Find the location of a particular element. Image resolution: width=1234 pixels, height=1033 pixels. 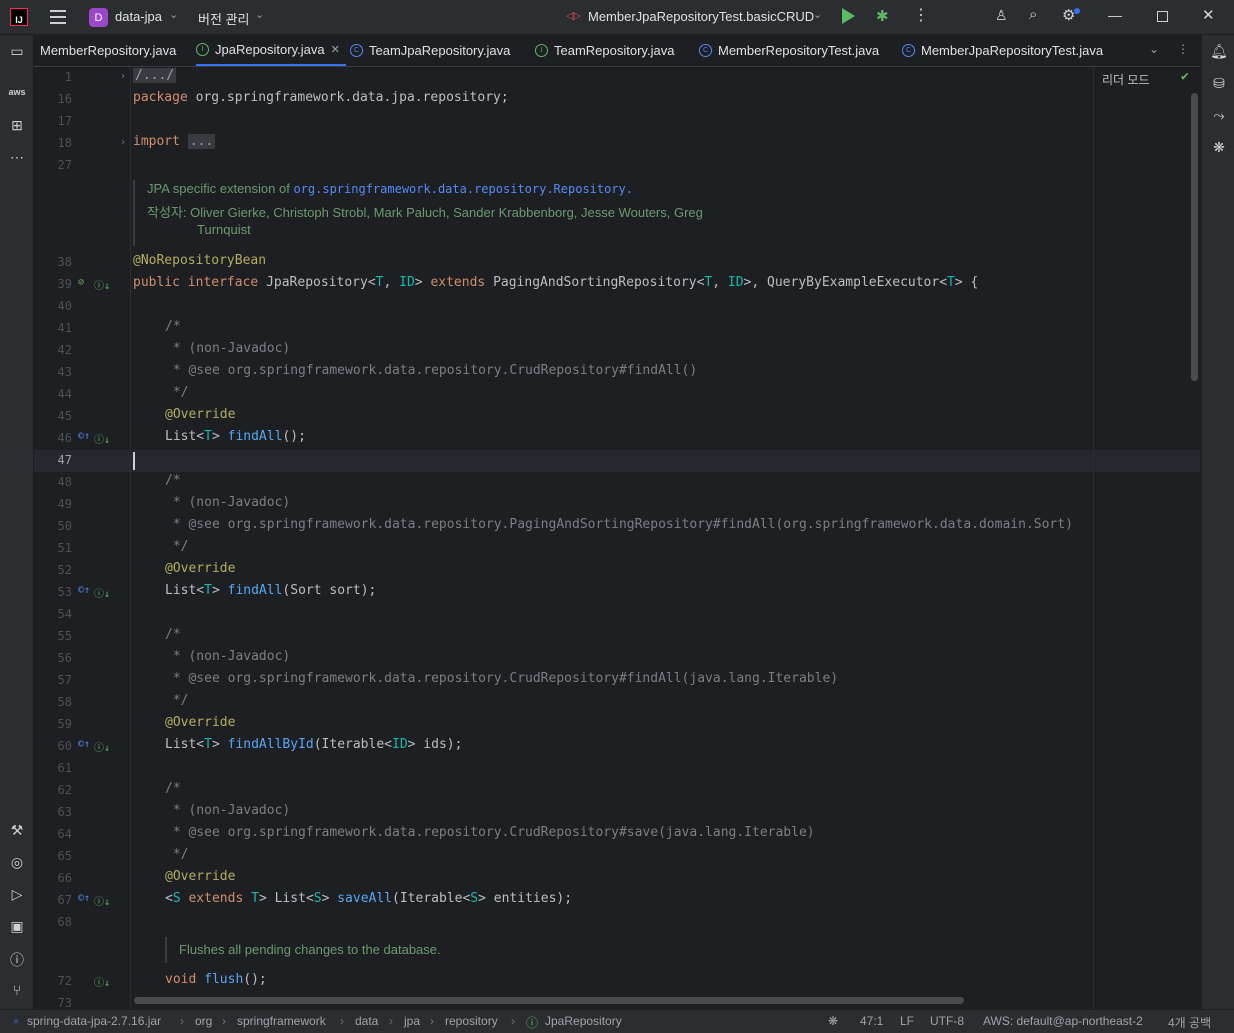

more-tools-icon: ⋯ is located at coordinates (17, 157).